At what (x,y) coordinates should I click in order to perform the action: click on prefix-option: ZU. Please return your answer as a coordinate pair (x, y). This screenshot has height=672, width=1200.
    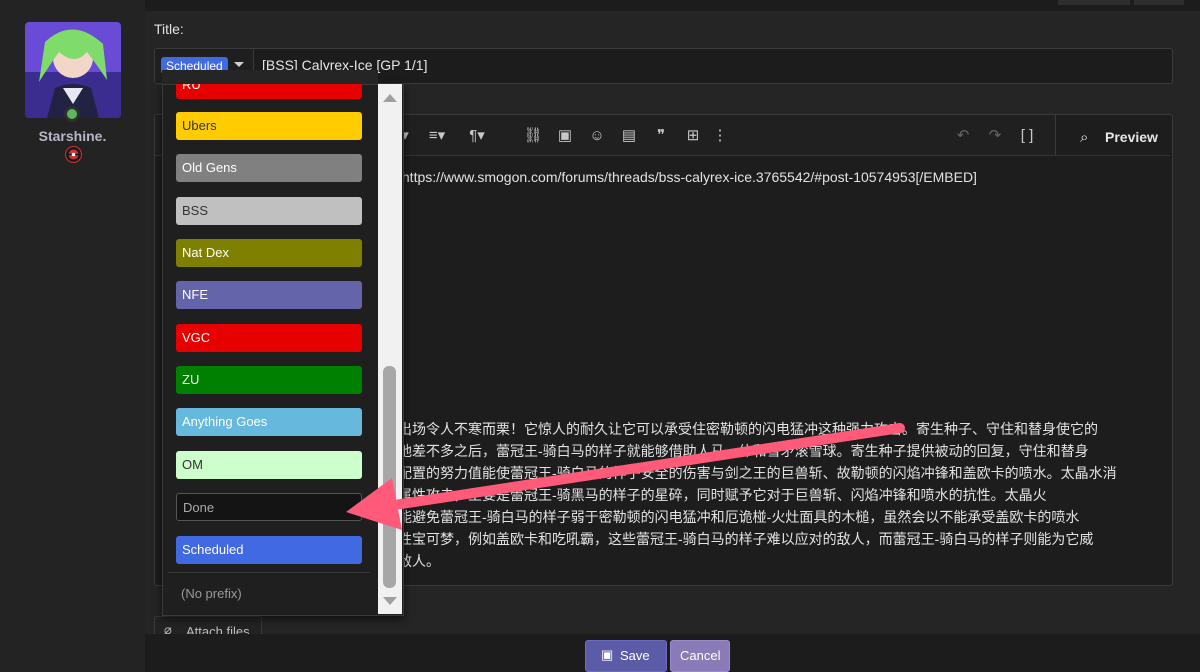
    Looking at the image, I should click on (269, 380).